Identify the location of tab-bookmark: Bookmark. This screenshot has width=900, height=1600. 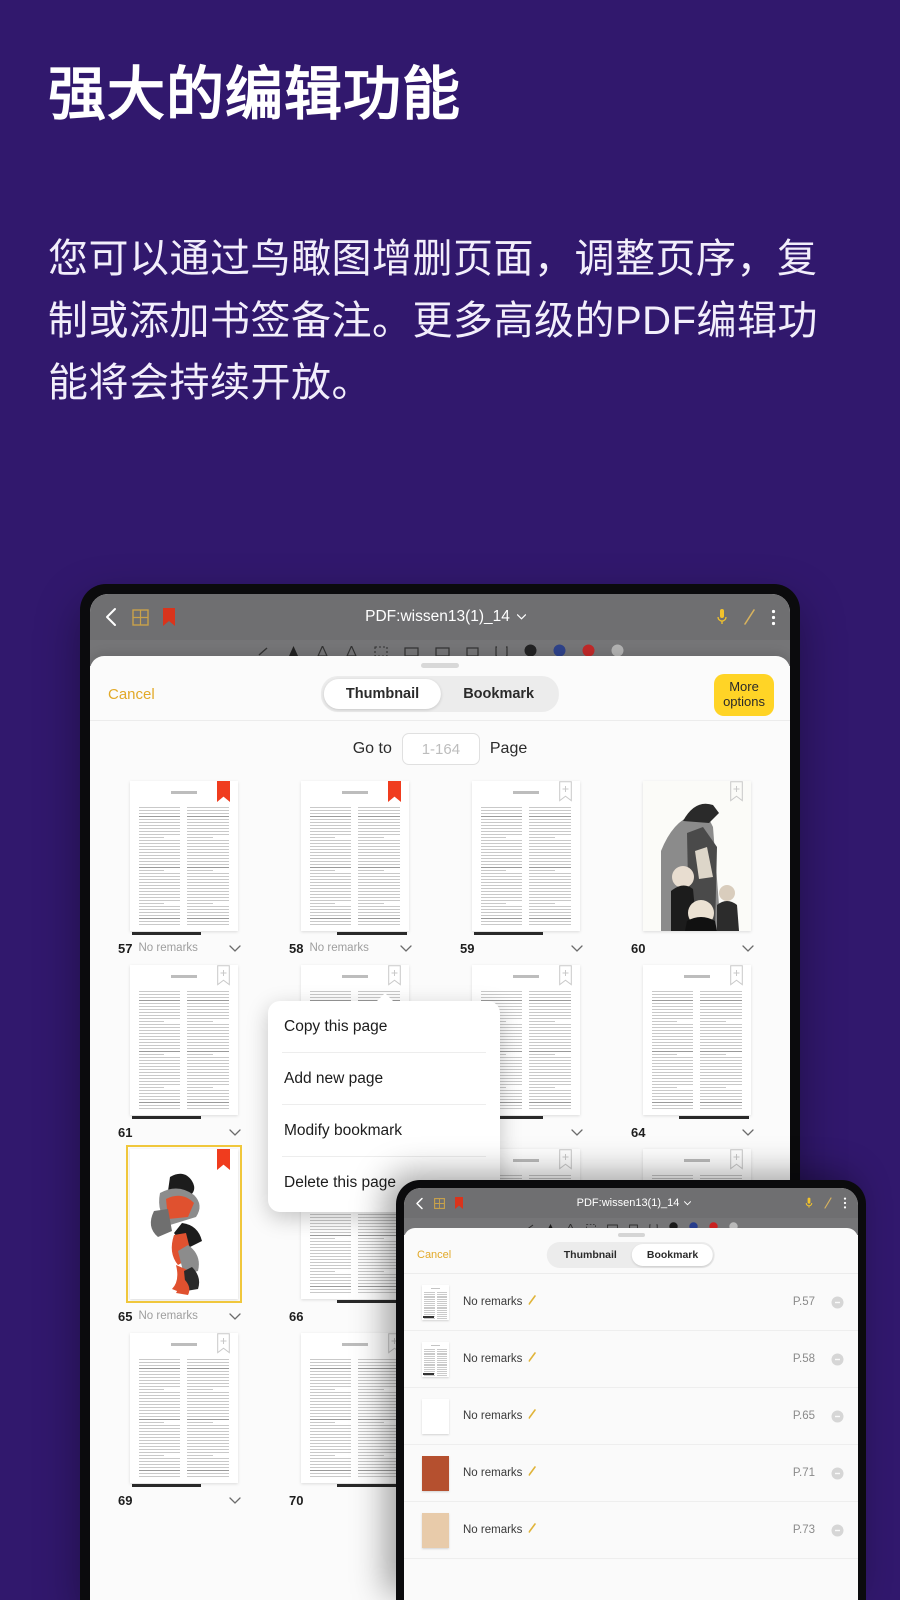
(498, 694).